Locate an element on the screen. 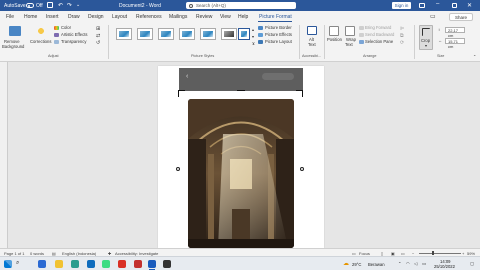  styles-scroll-up-icon: ▴ is located at coordinates (253, 29).